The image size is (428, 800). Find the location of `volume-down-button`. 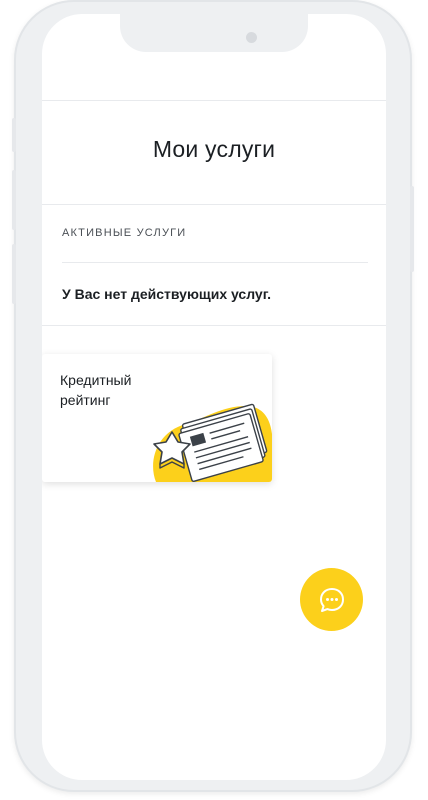

volume-down-button is located at coordinates (14, 274).